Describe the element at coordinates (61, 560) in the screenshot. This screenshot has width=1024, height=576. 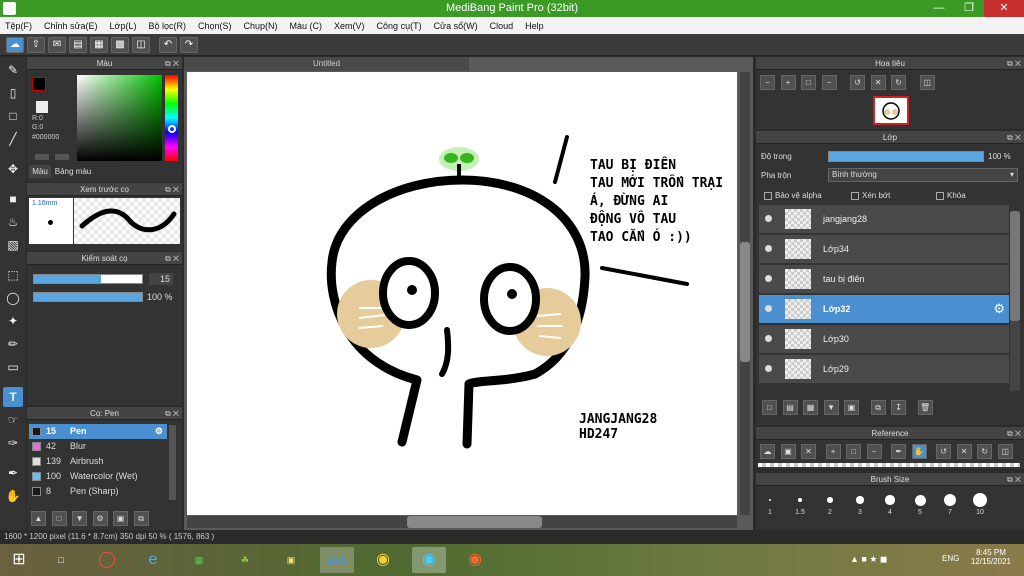
I see `taskbar-app-notepad: □` at that location.